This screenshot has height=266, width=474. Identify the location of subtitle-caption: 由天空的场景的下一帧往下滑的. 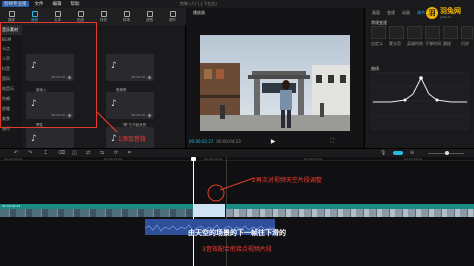
(237, 233).